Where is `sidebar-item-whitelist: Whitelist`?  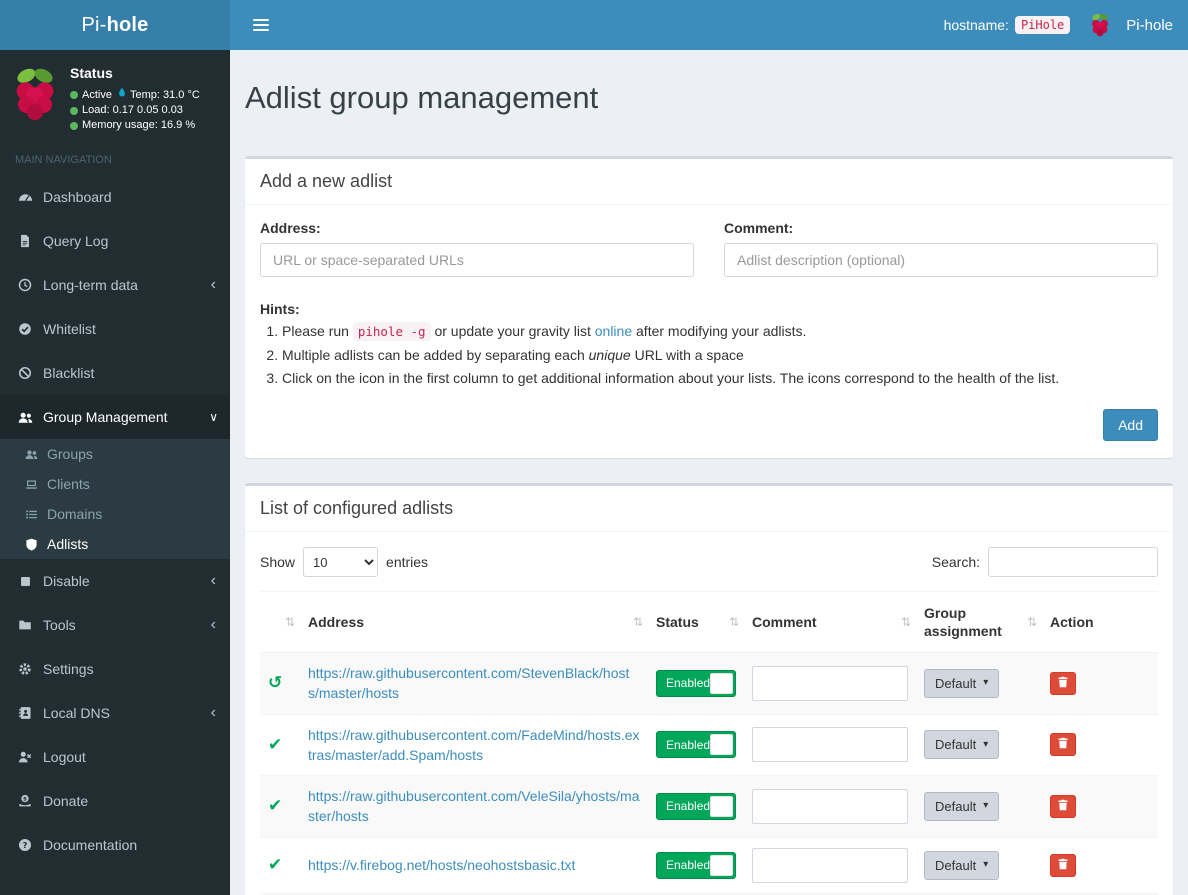
sidebar-item-whitelist: Whitelist is located at coordinates (115, 329).